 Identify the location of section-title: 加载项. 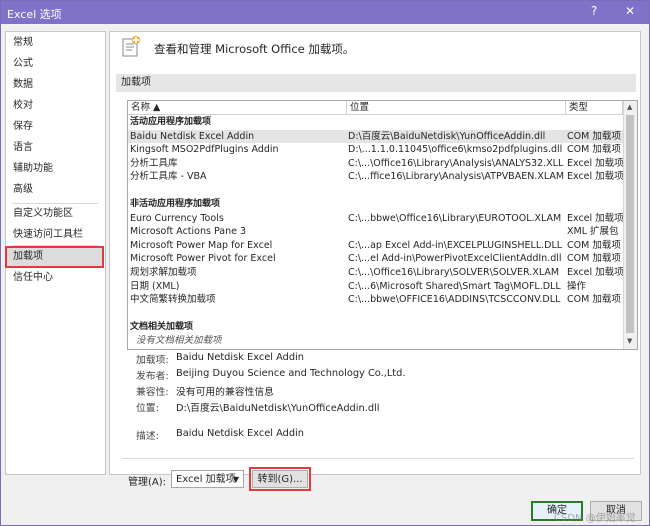
(376, 83).